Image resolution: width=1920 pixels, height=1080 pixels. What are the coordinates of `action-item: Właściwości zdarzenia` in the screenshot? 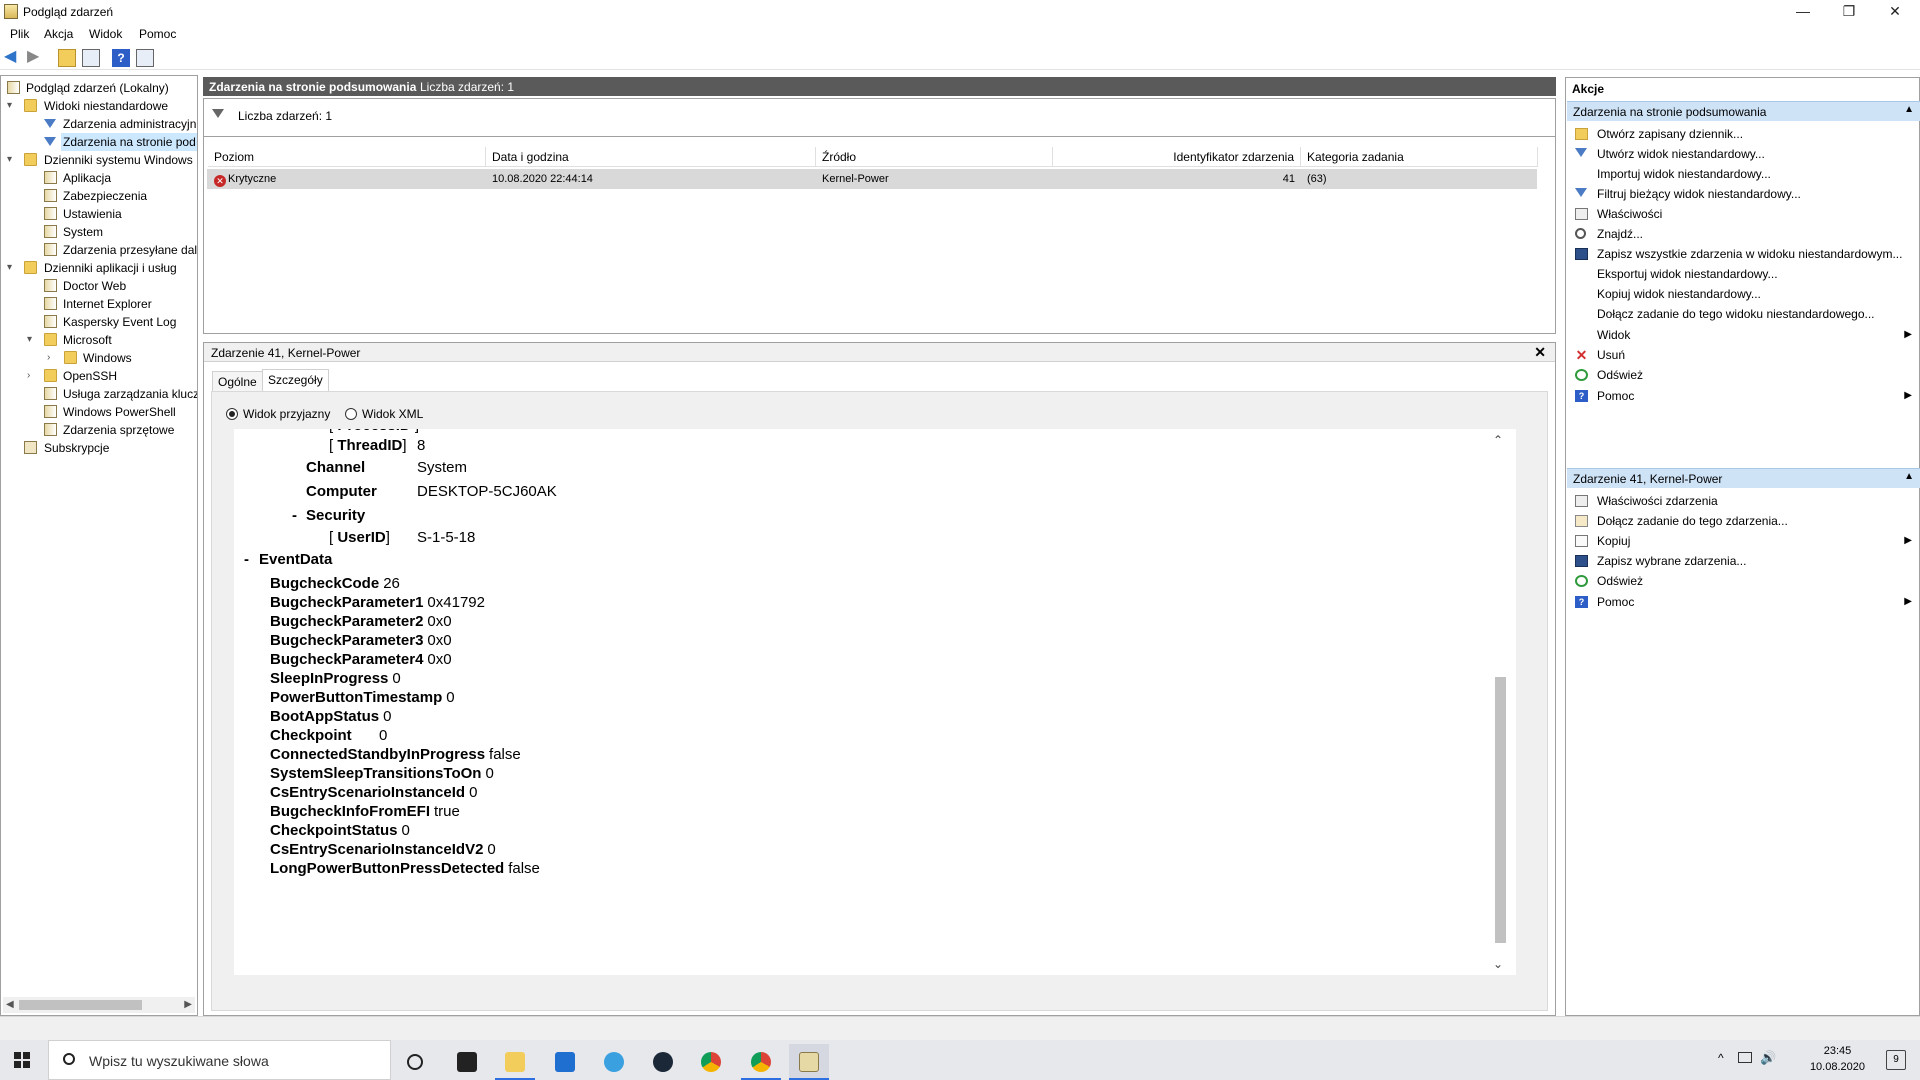 It's located at (1743, 501).